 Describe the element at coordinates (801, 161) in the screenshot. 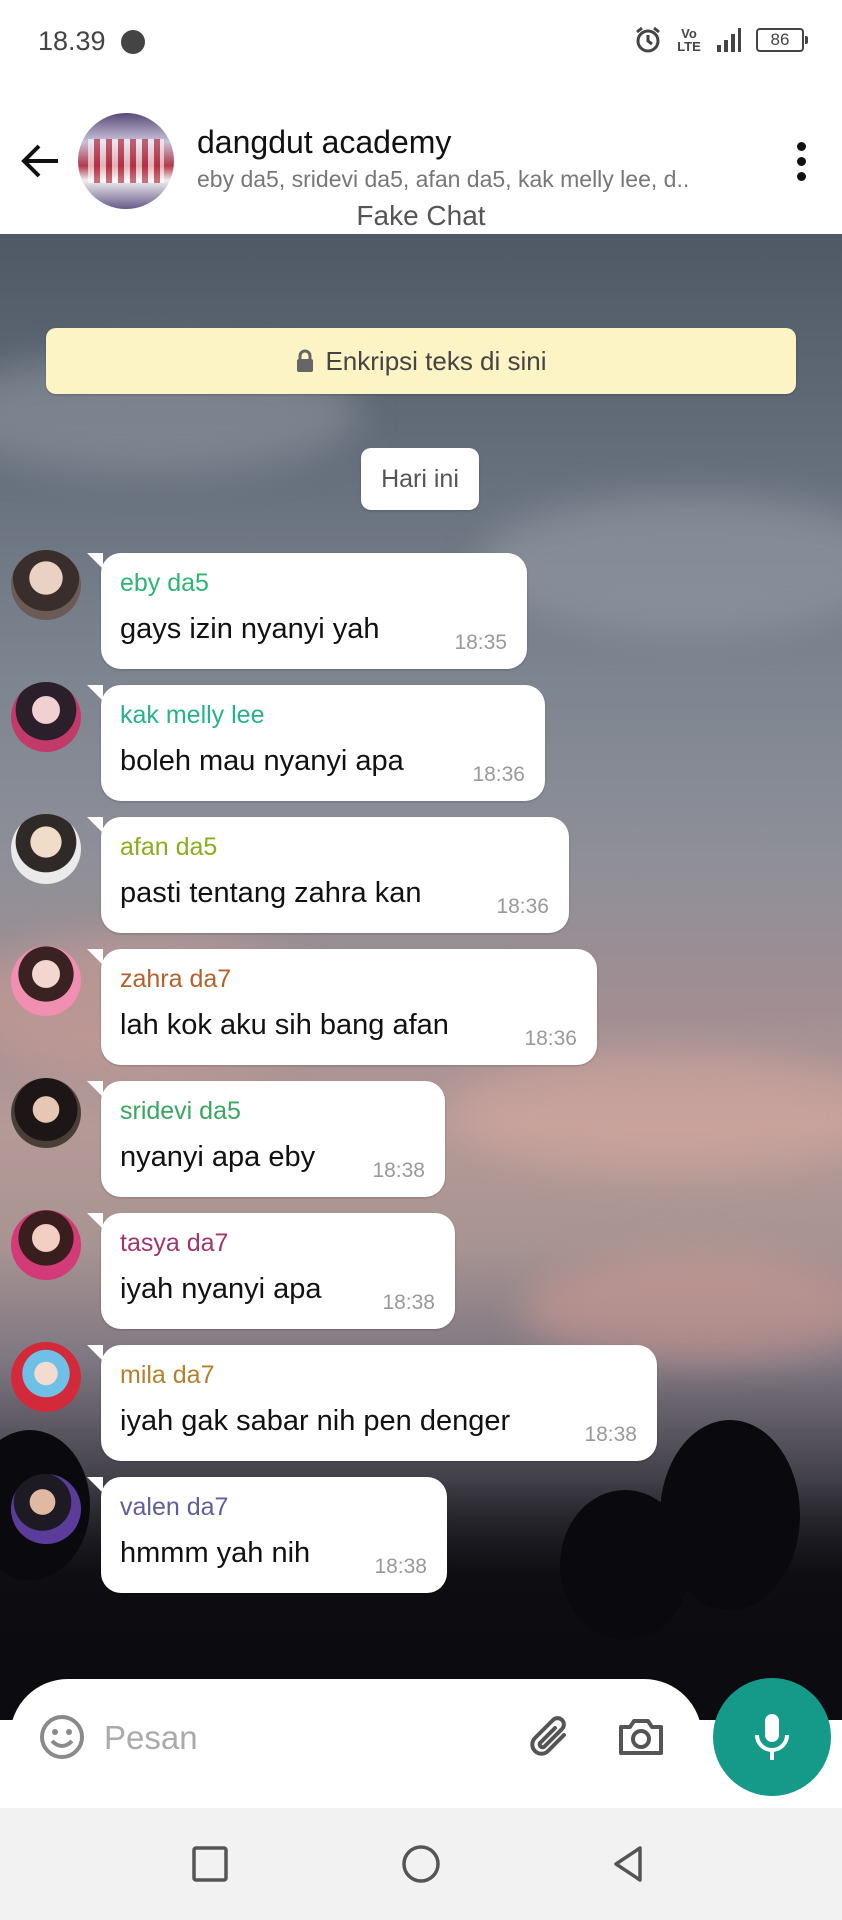

I see `more-options-button` at that location.